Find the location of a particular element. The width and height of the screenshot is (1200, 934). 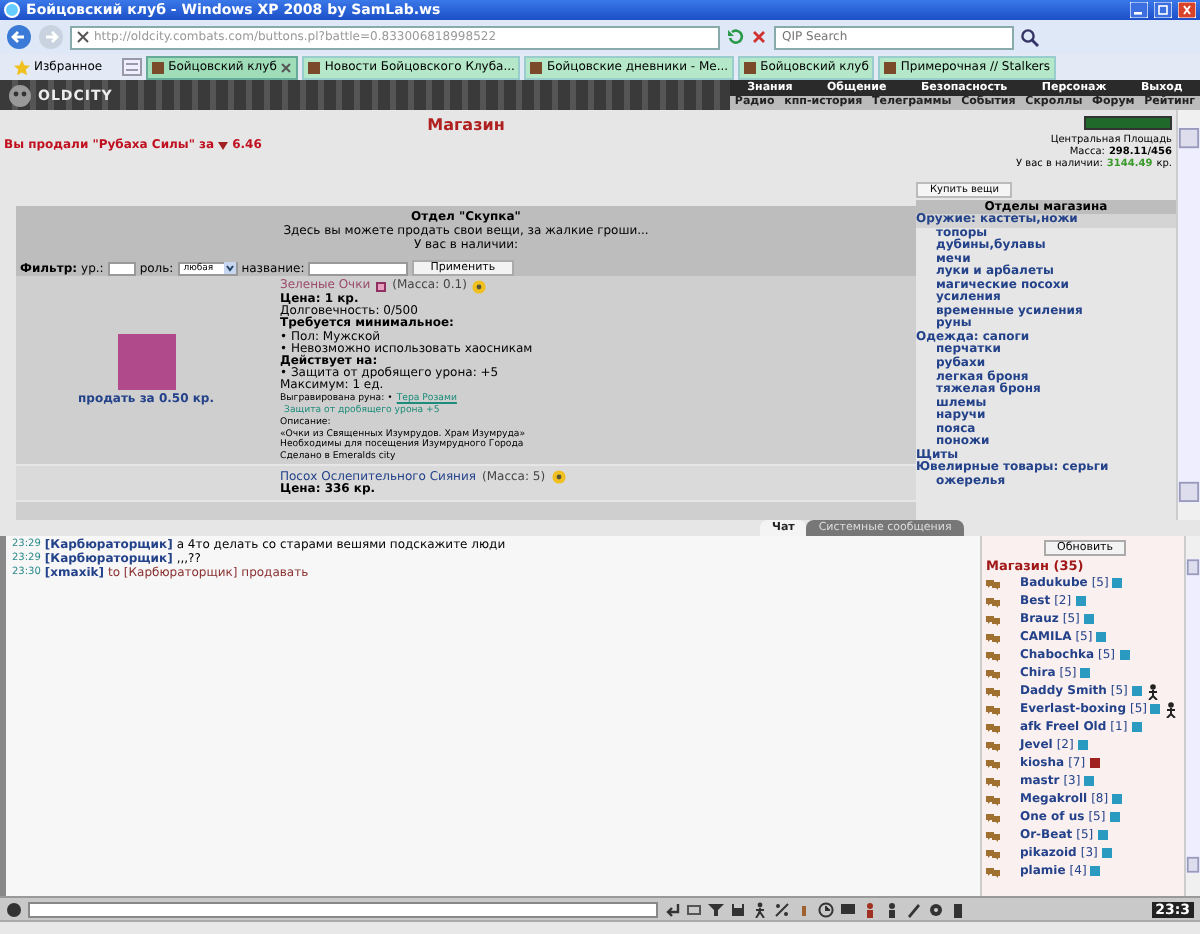

tab-grid-button is located at coordinates (132, 67).